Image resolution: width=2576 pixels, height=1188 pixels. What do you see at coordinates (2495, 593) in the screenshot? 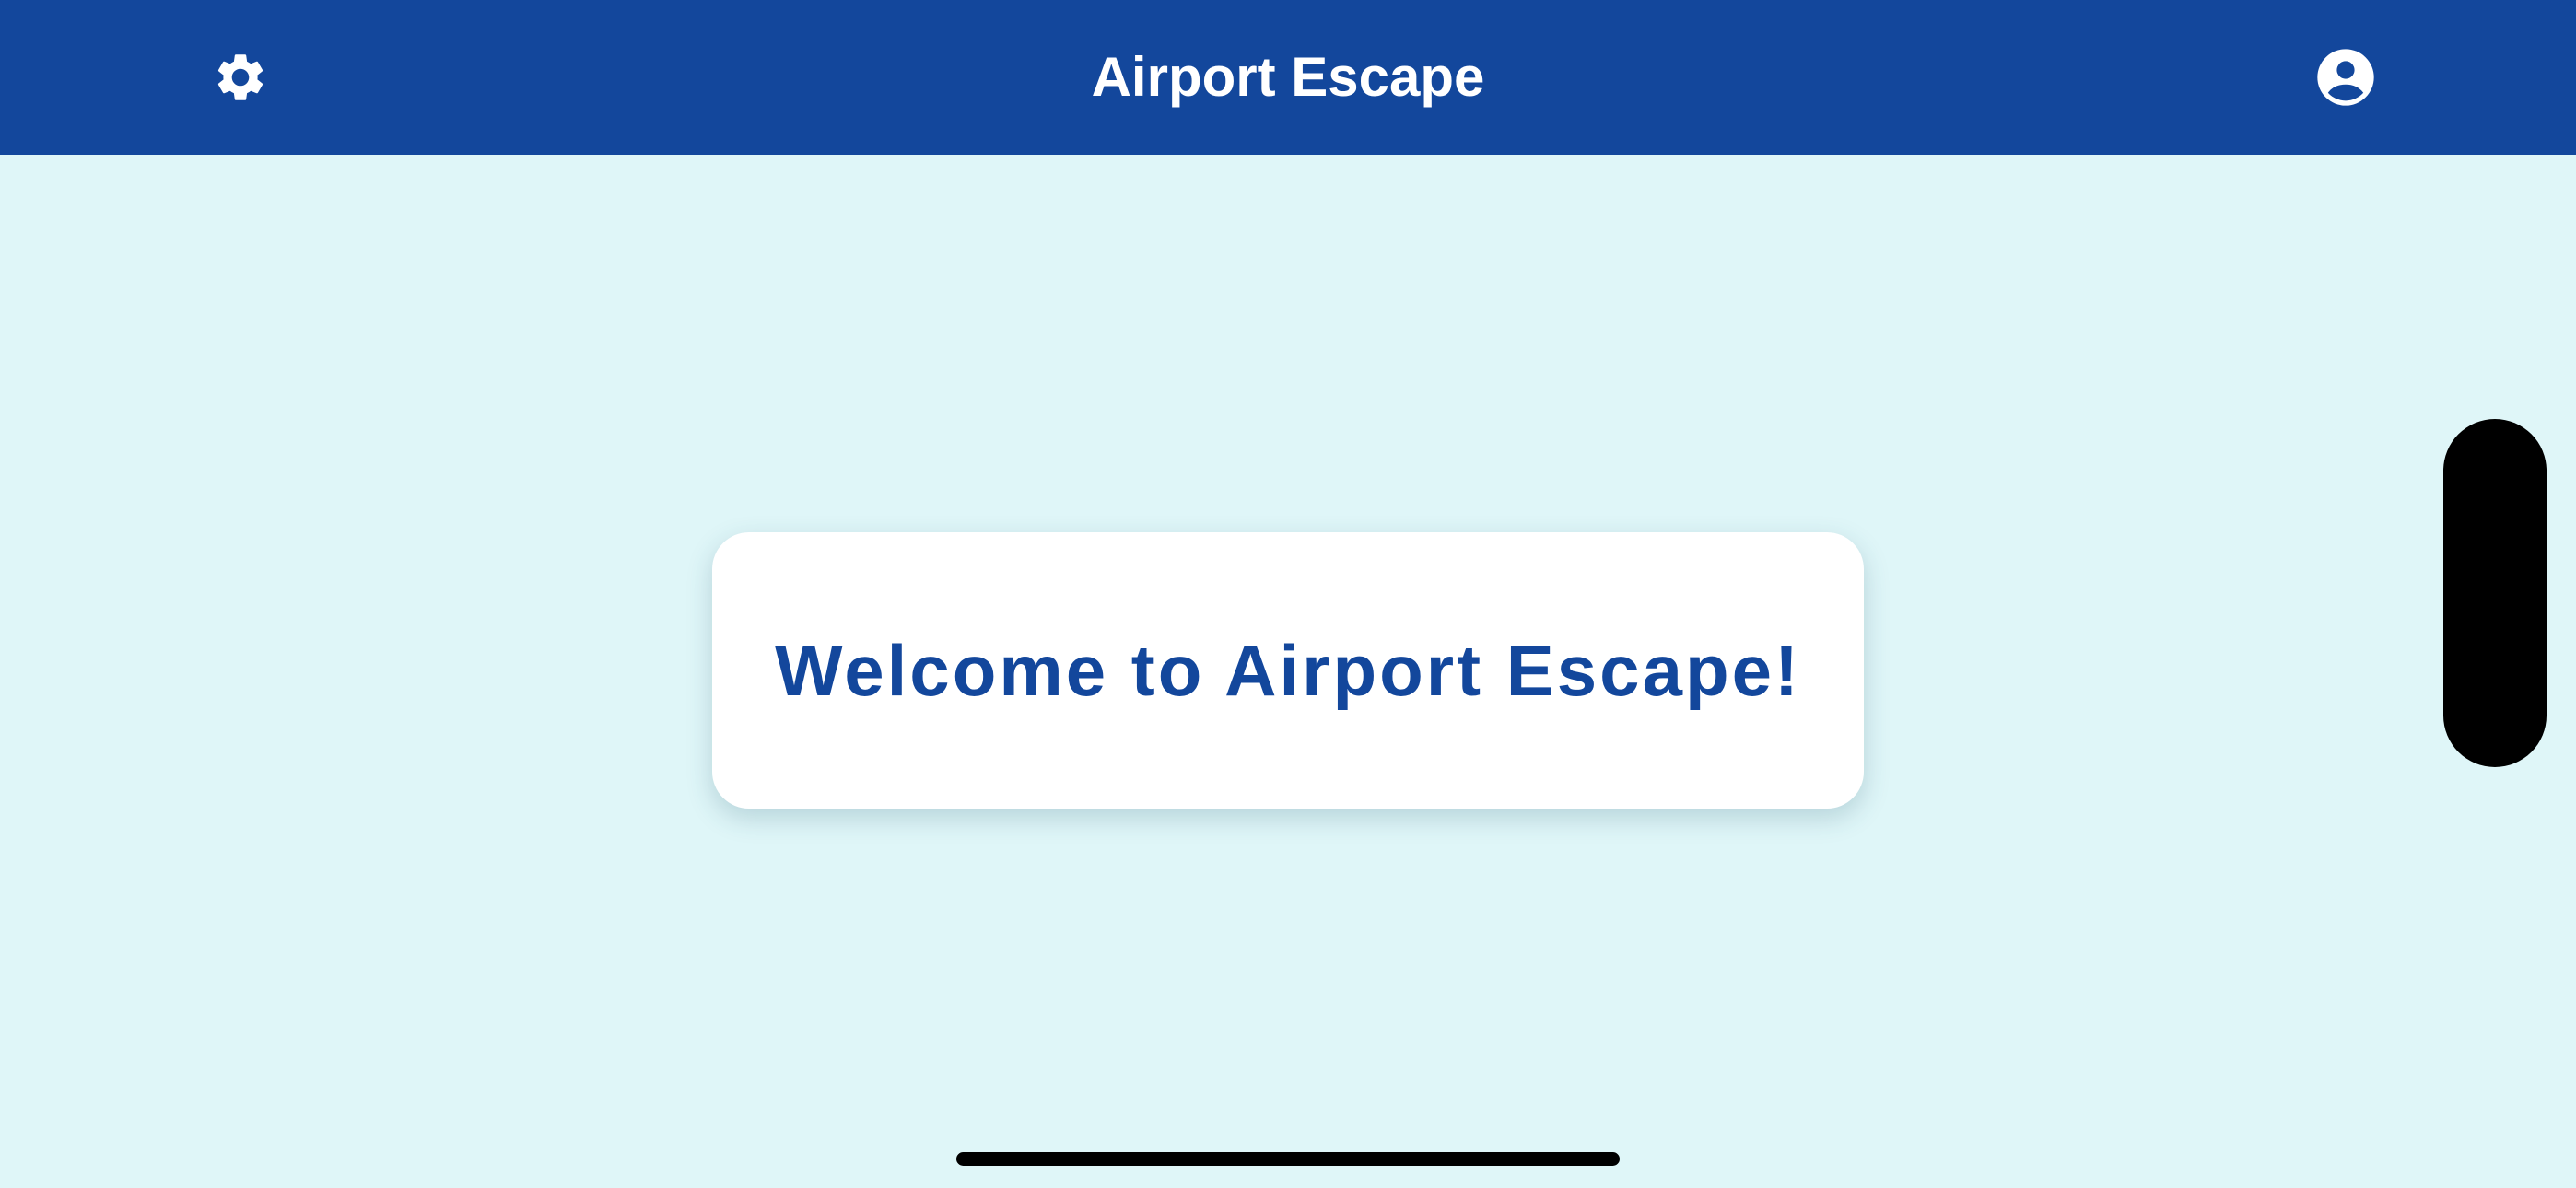
I see `side-handle` at bounding box center [2495, 593].